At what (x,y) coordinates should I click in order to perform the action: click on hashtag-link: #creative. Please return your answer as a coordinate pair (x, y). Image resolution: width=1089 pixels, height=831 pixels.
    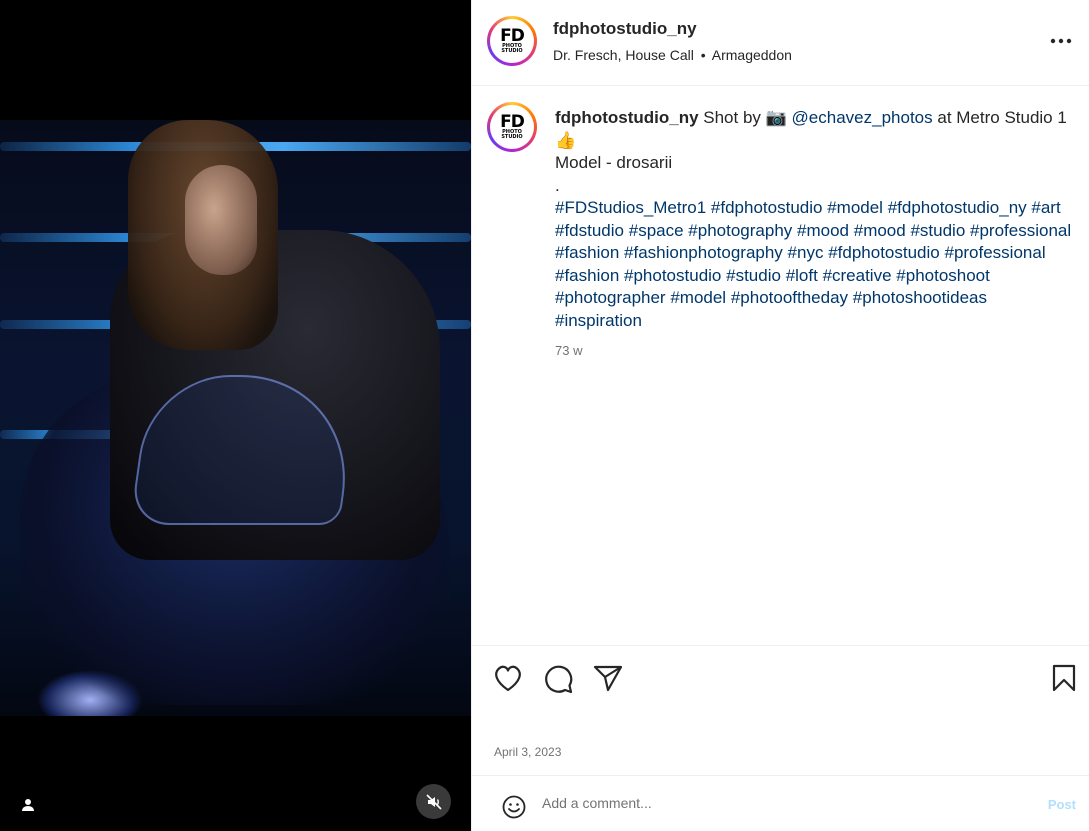
    Looking at the image, I should click on (857, 275).